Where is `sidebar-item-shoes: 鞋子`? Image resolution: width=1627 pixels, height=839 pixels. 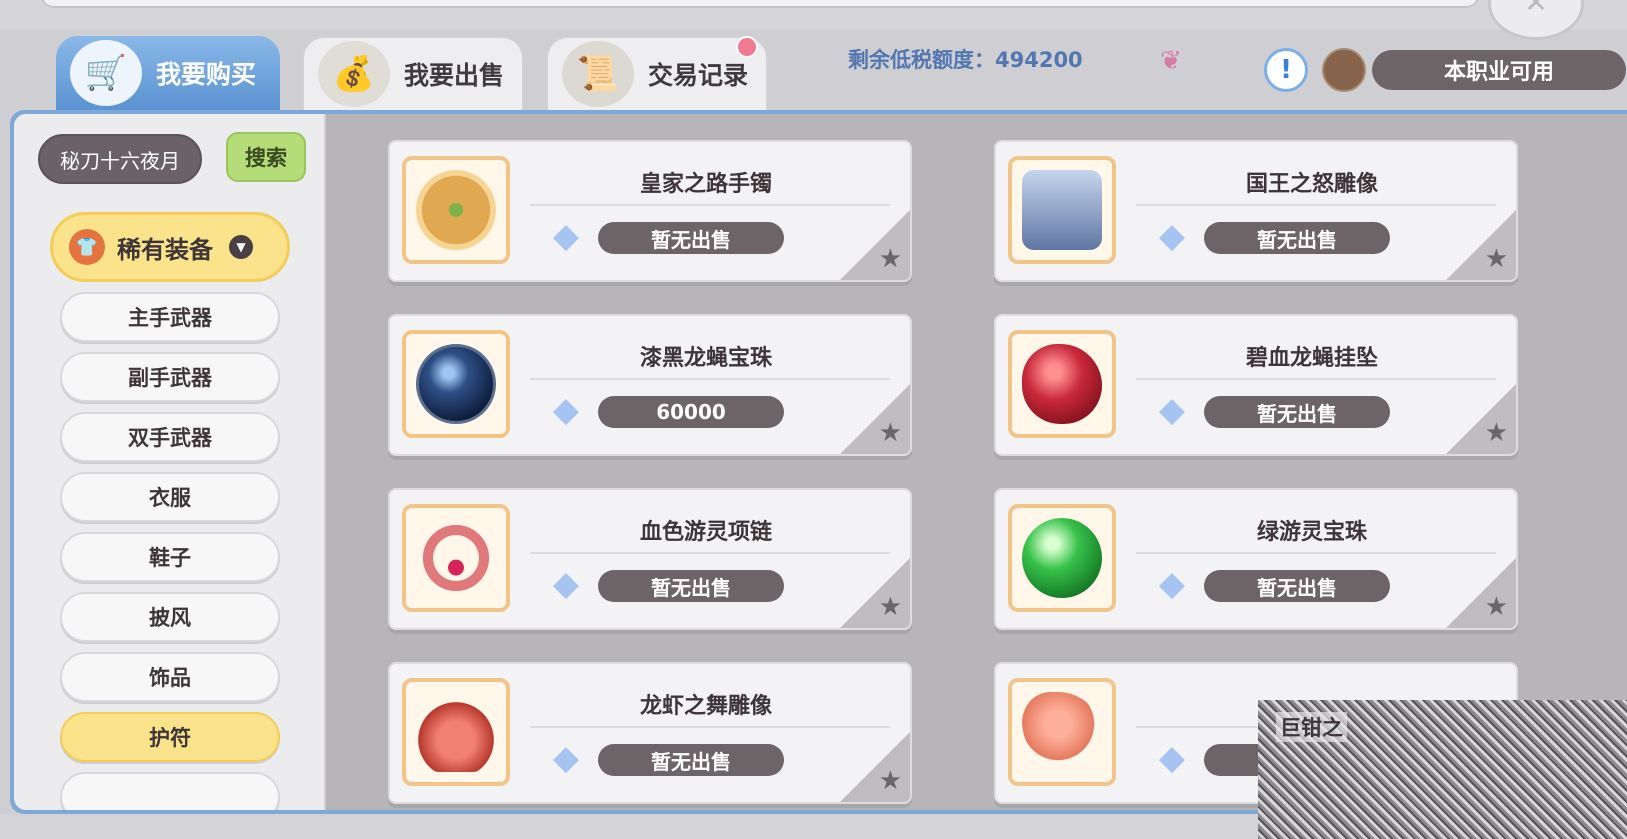 sidebar-item-shoes: 鞋子 is located at coordinates (170, 557).